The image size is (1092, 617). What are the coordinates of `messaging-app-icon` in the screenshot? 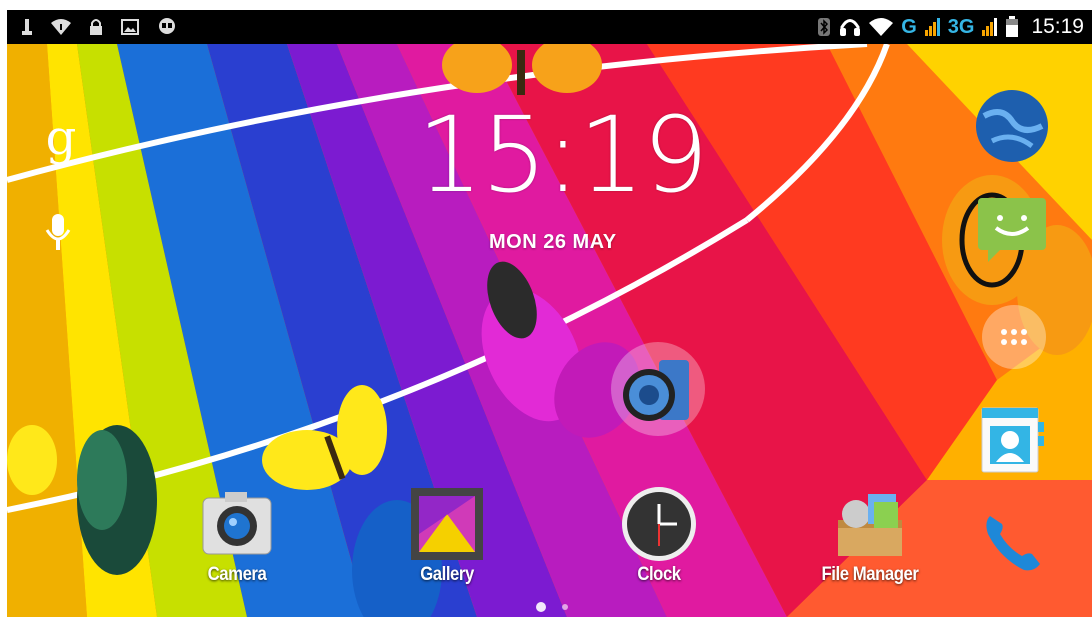 It's located at (1012, 230).